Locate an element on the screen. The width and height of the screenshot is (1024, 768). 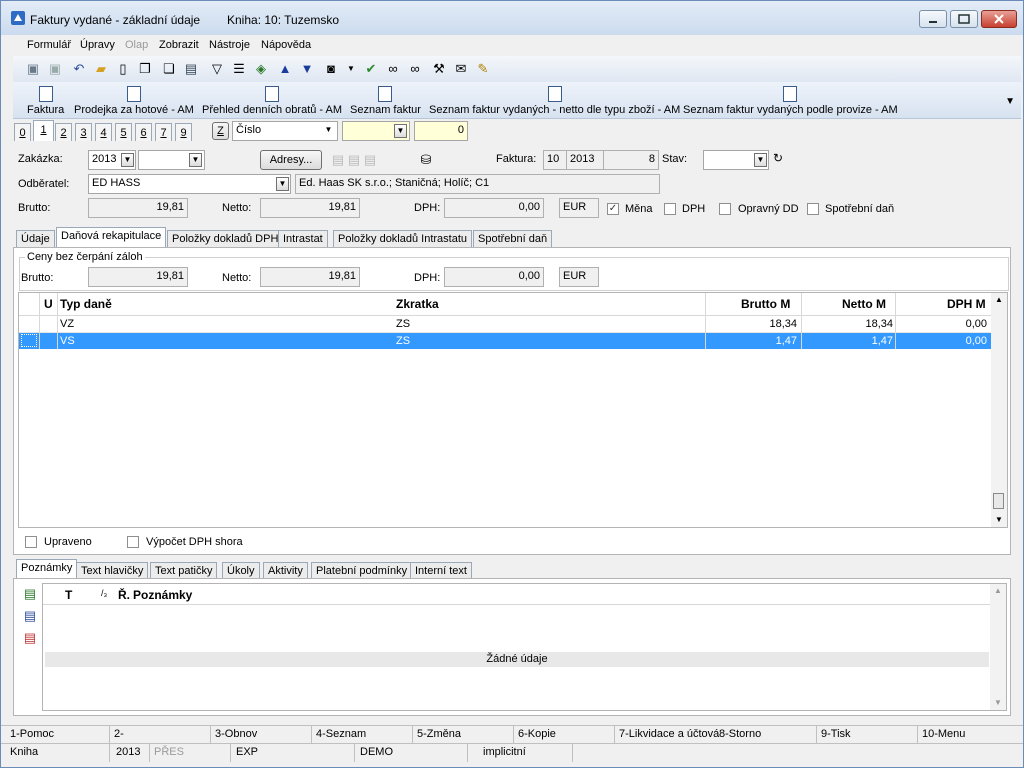
refresh-icon: ↻ is located at coordinates (778, 158).